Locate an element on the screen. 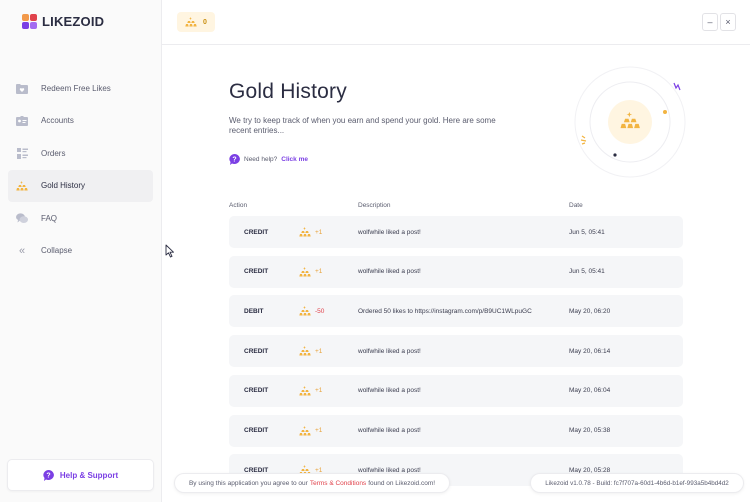 The width and height of the screenshot is (750, 502). help-row: ? Need help? Click me is located at coordinates (268, 159).